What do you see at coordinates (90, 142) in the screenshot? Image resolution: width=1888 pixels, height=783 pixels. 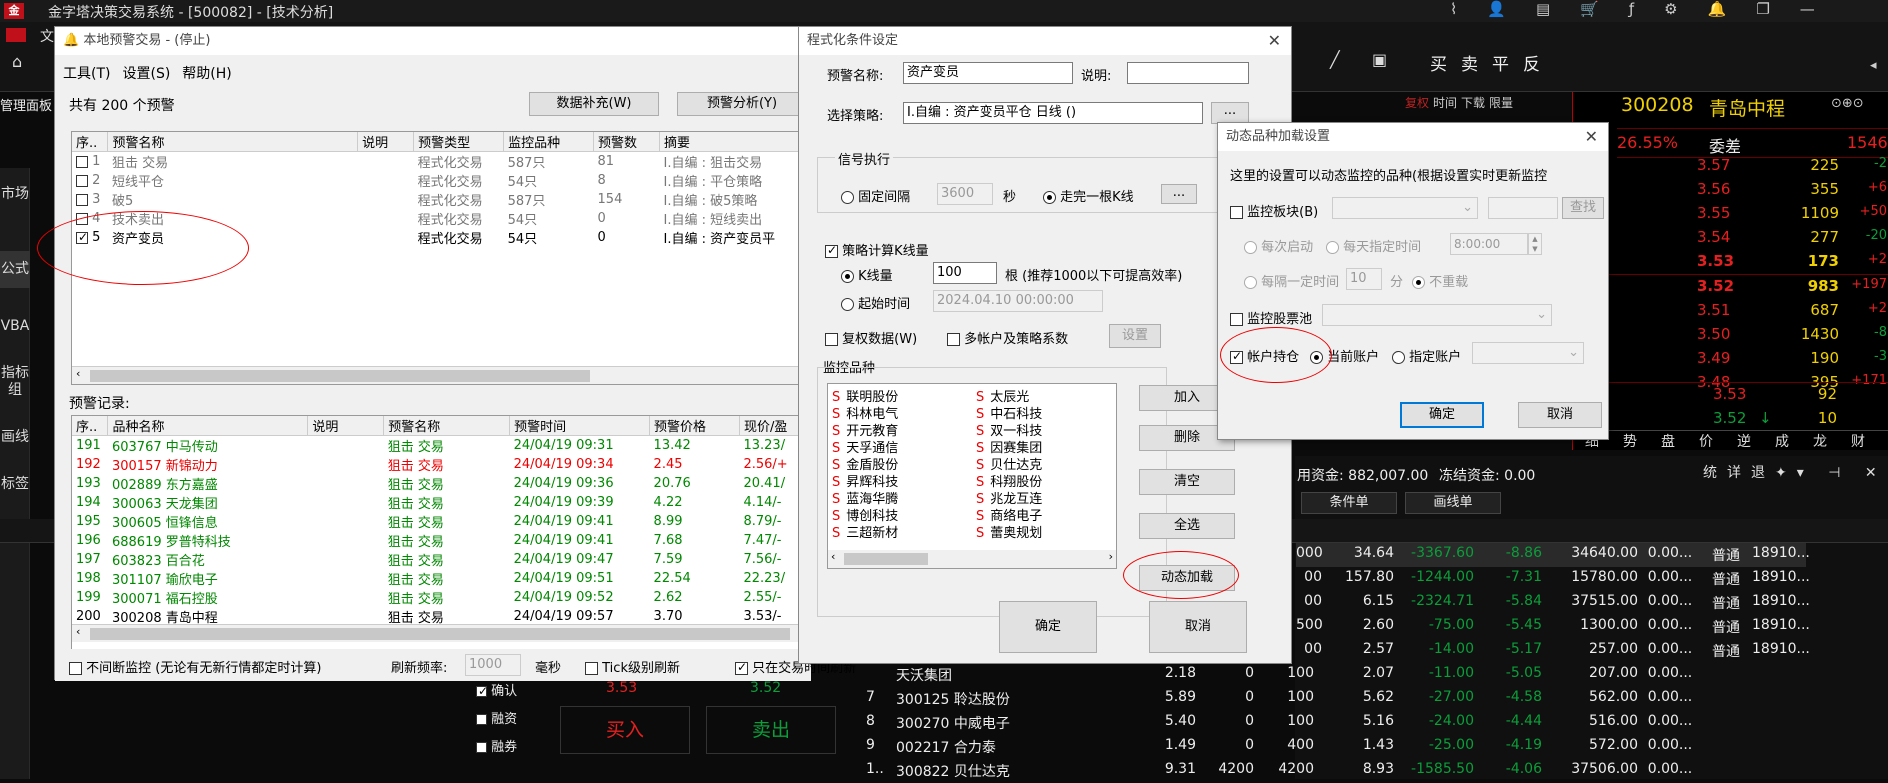 I see `alert-col-header: 序..` at bounding box center [90, 142].